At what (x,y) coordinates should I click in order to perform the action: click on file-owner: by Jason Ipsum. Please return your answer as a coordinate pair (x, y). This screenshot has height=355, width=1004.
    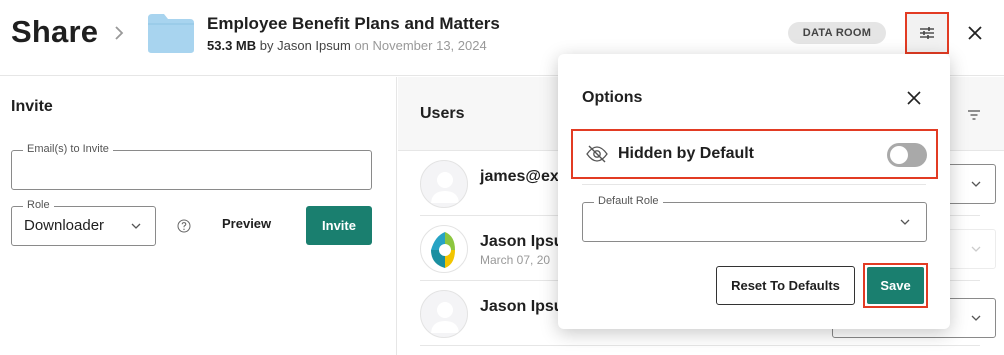
    Looking at the image, I should click on (305, 45).